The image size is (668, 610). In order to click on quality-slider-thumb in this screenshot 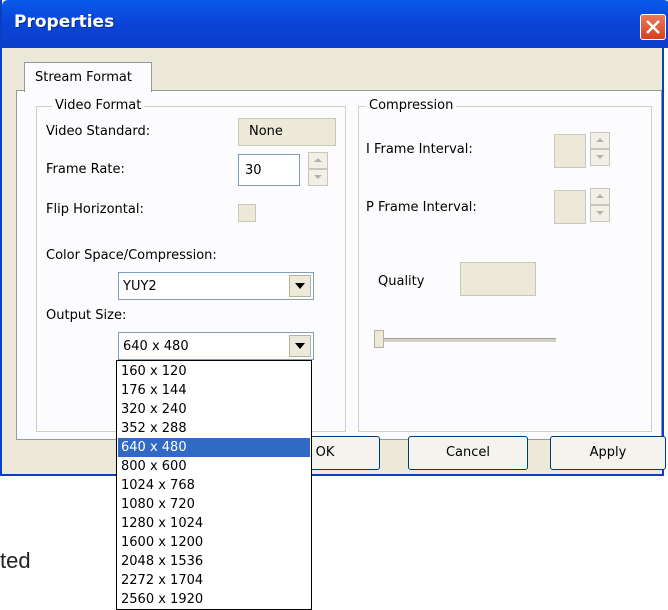, I will do `click(379, 339)`.